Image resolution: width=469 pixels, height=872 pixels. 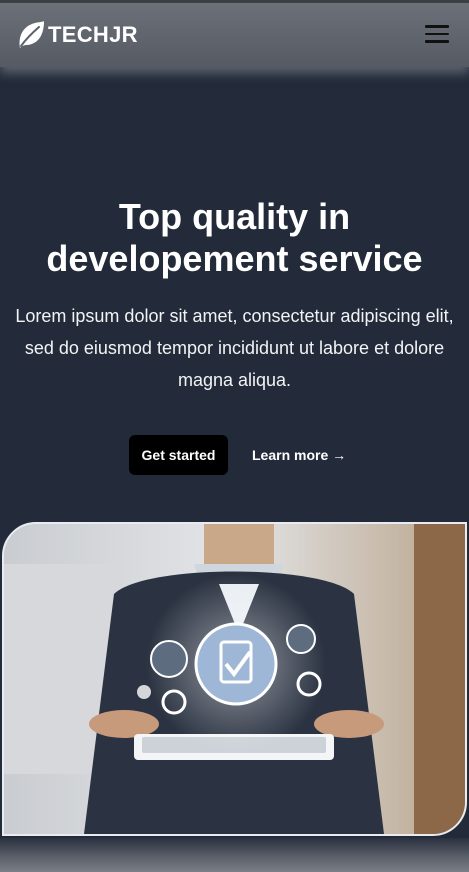 What do you see at coordinates (299, 455) in the screenshot?
I see `learn-more-link: Learn more →` at bounding box center [299, 455].